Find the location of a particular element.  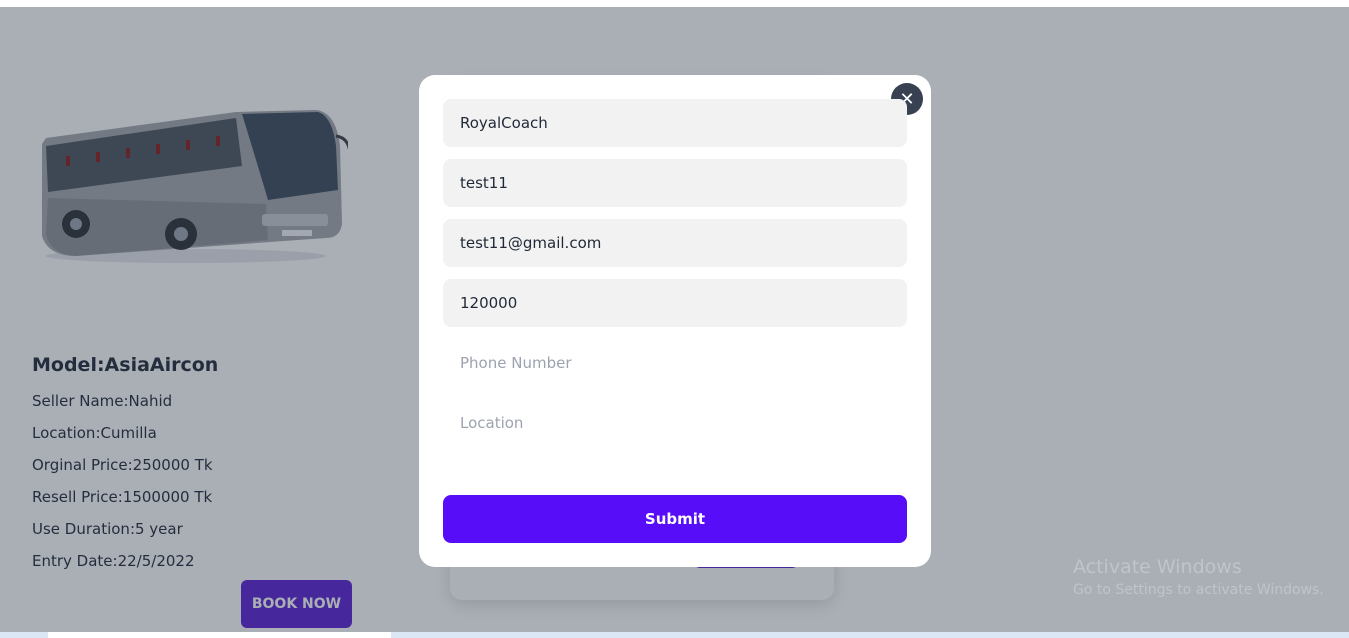

price-field is located at coordinates (675, 303).